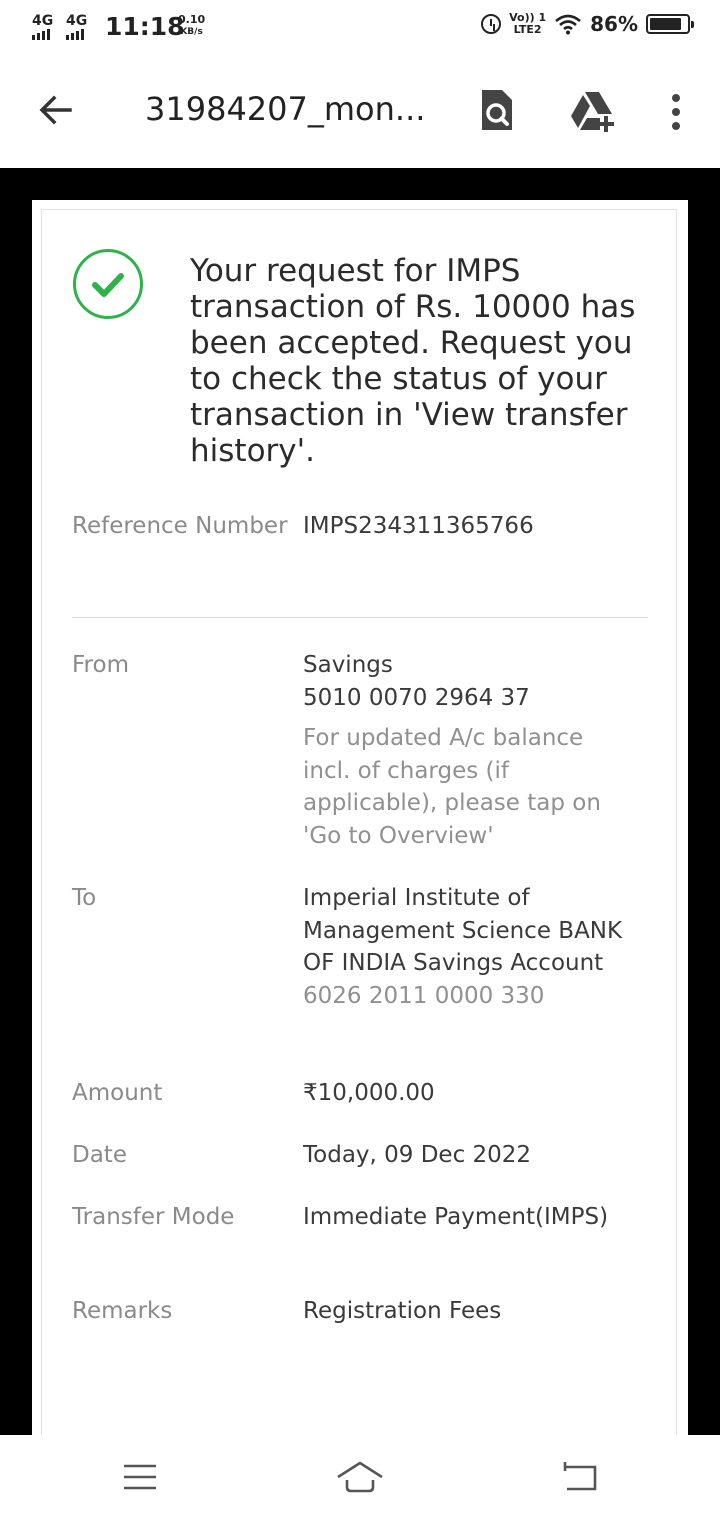 The height and width of the screenshot is (1520, 720). What do you see at coordinates (587, 24) in the screenshot?
I see `status-icons: Vo)) 1 LTE2 86%` at bounding box center [587, 24].